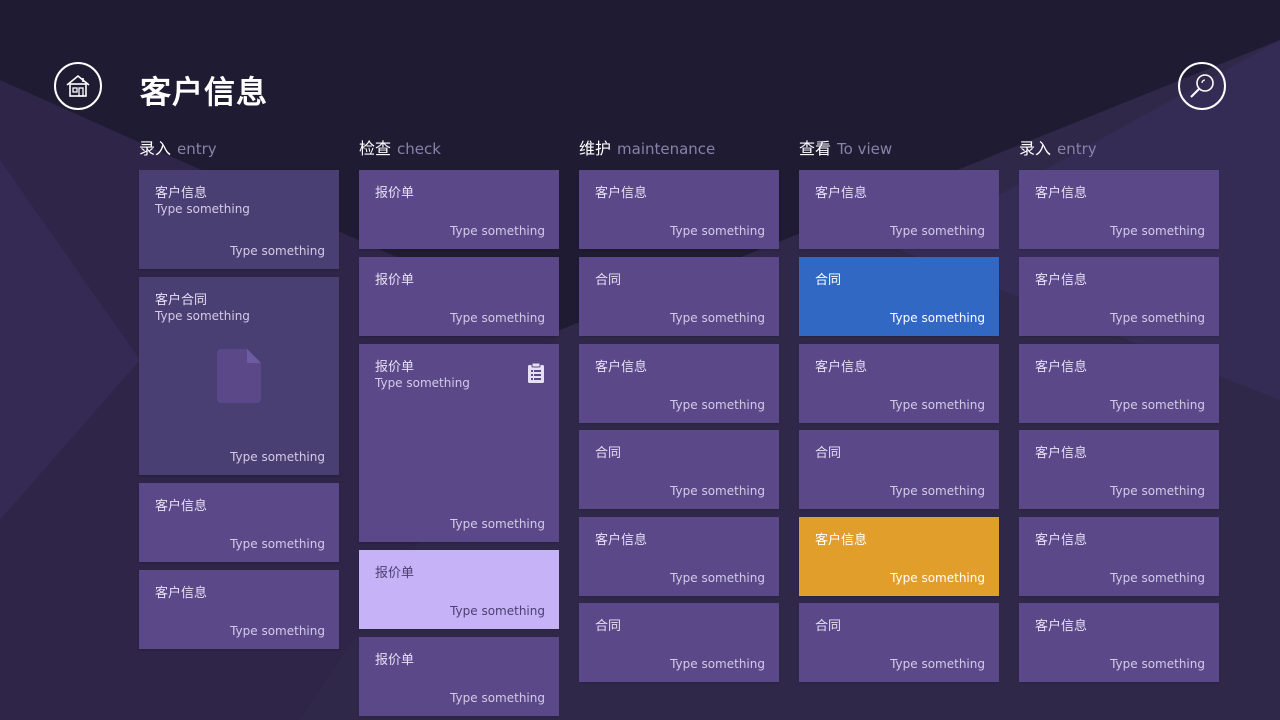 This screenshot has height=720, width=1280. I want to click on column-header-en: check, so click(419, 149).